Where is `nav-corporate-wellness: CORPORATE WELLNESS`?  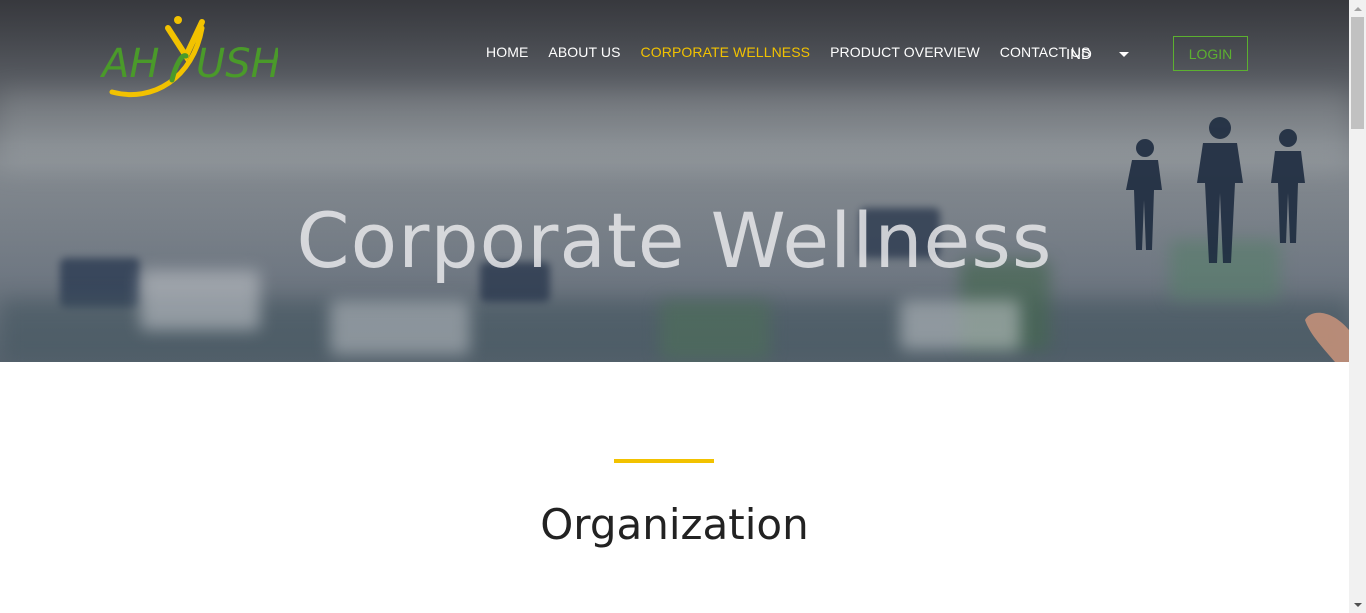
nav-corporate-wellness: CORPORATE WELLNESS is located at coordinates (726, 52).